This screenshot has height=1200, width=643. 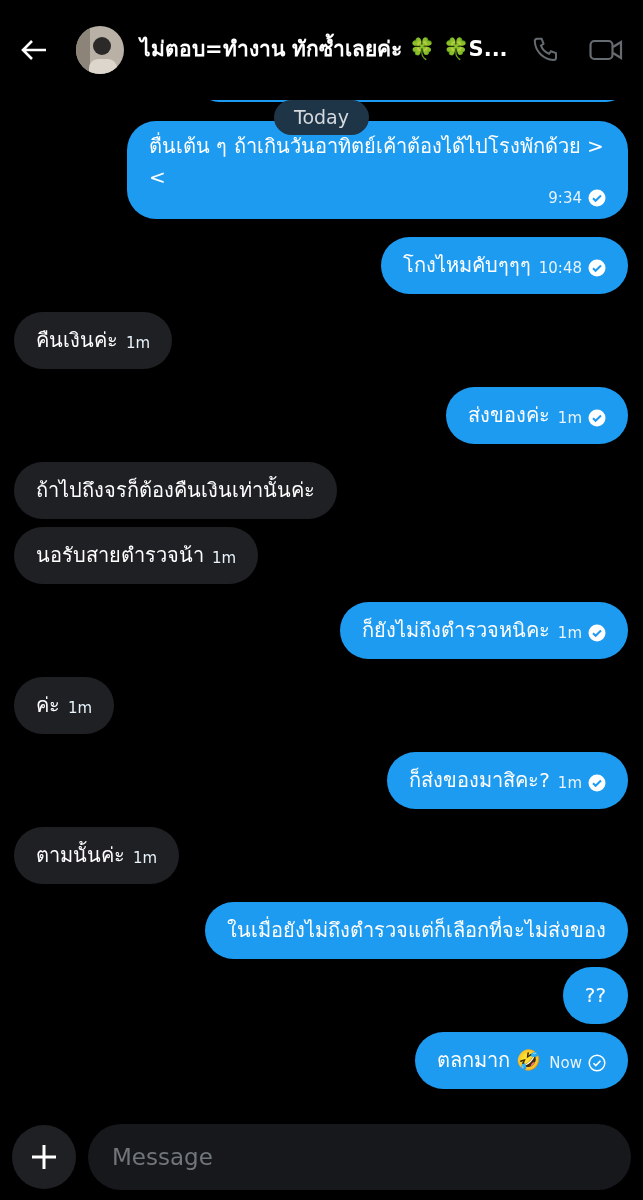 I want to click on message-text: ถ้าไปถึงจรก็ต้องคืนเงินเท่านั้นค่ะ, so click(x=175, y=489).